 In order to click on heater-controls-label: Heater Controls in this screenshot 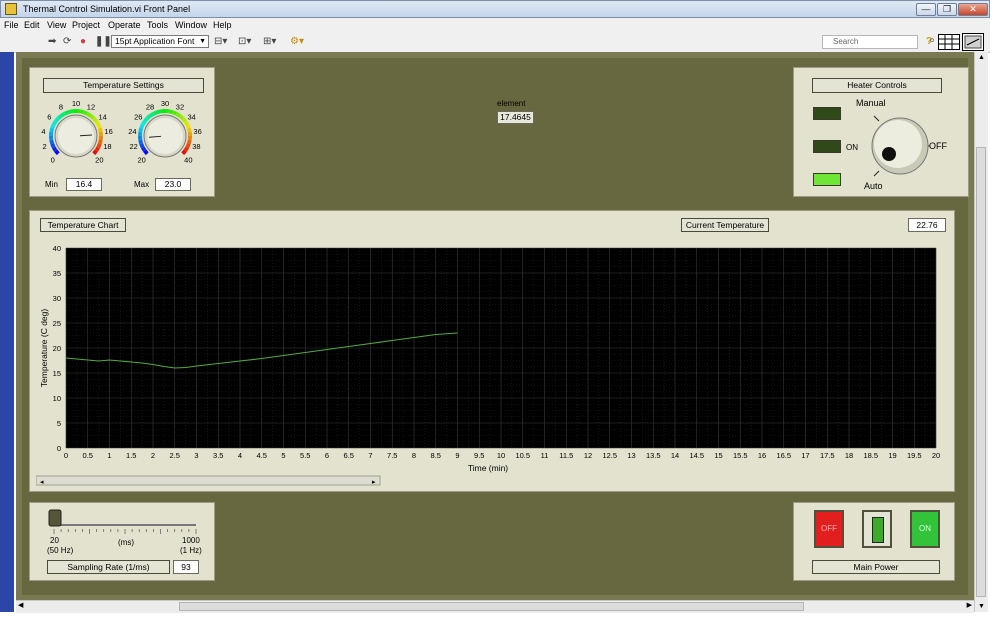, I will do `click(877, 85)`.